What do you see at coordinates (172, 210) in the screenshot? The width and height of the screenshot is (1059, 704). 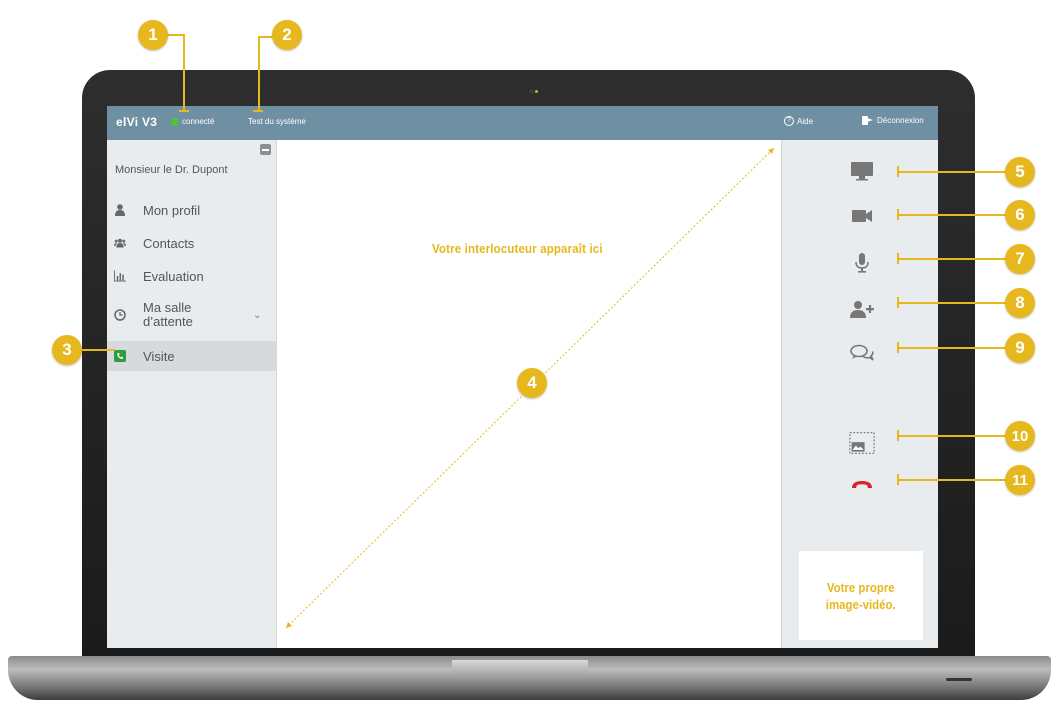 I see `sidebar-item-label: Mon profil` at bounding box center [172, 210].